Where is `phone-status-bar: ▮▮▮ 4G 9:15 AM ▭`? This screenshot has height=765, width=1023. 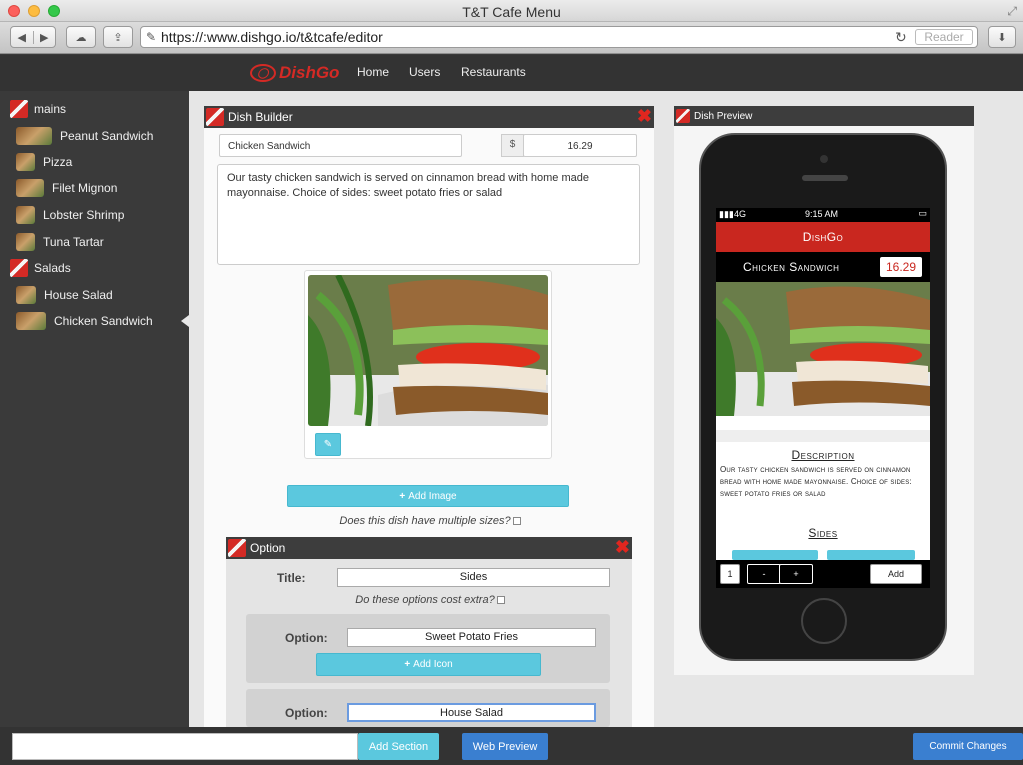
phone-status-bar: ▮▮▮ 4G 9:15 AM ▭ is located at coordinates (823, 215).